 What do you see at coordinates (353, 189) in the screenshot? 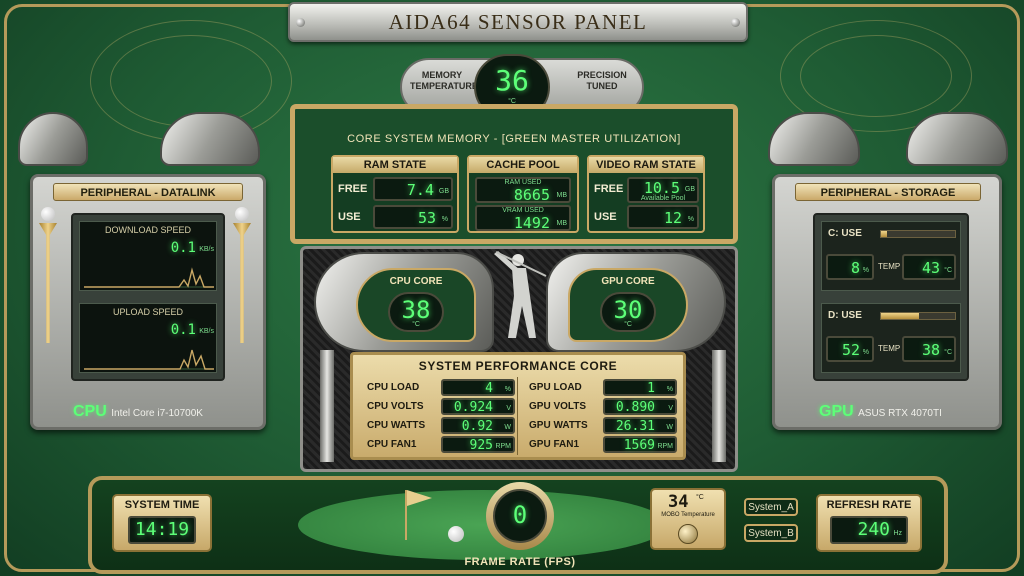
I see `ram-free-label: FREE` at bounding box center [353, 189].